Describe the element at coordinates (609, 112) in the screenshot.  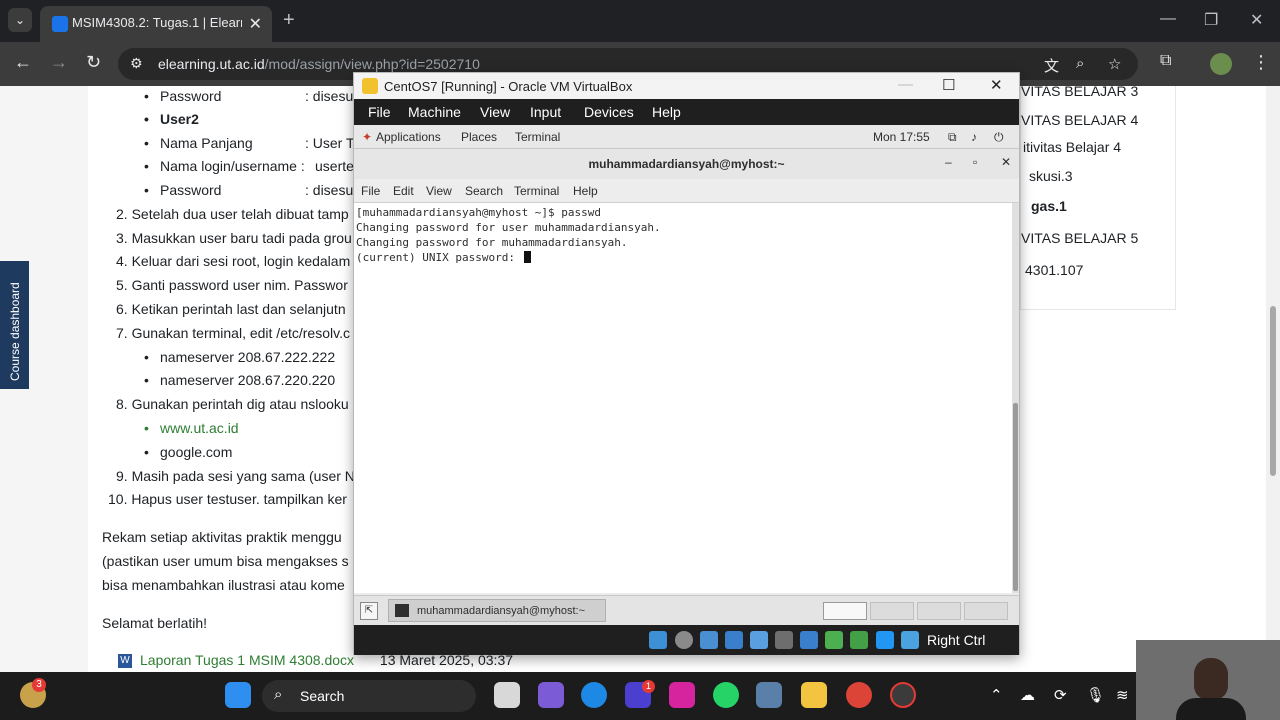
I see `vbox-menu-devices: Devices` at that location.